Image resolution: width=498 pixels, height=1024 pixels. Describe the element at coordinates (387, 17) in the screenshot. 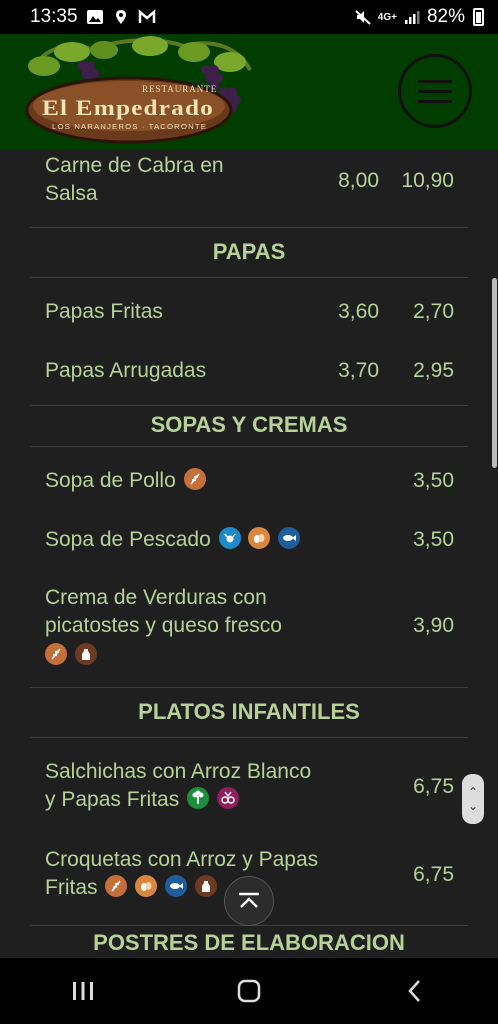

I see `network-type: 4G+` at that location.